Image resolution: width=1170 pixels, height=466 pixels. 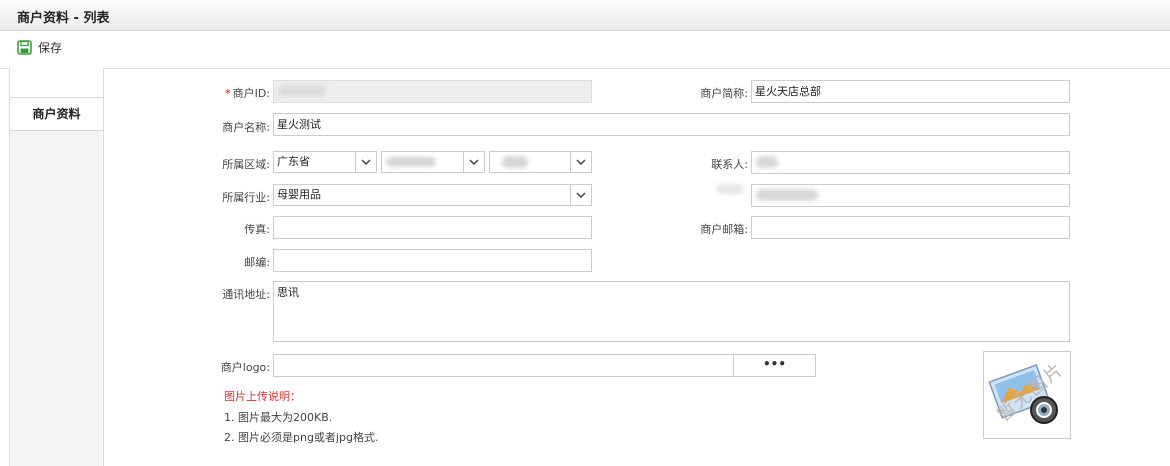 What do you see at coordinates (432, 91) in the screenshot?
I see `merchant-id-field` at bounding box center [432, 91].